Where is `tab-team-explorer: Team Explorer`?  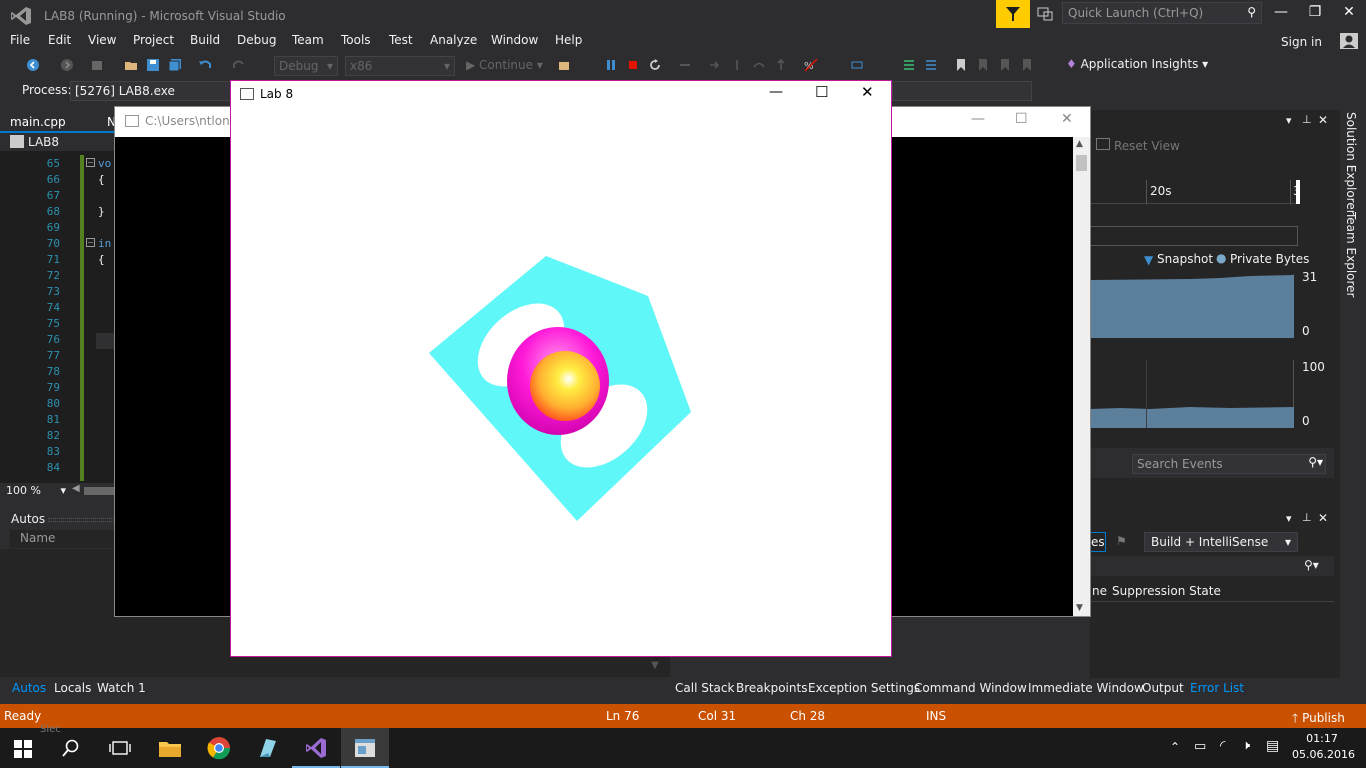
tab-team-explorer: Team Explorer is located at coordinates (1351, 255).